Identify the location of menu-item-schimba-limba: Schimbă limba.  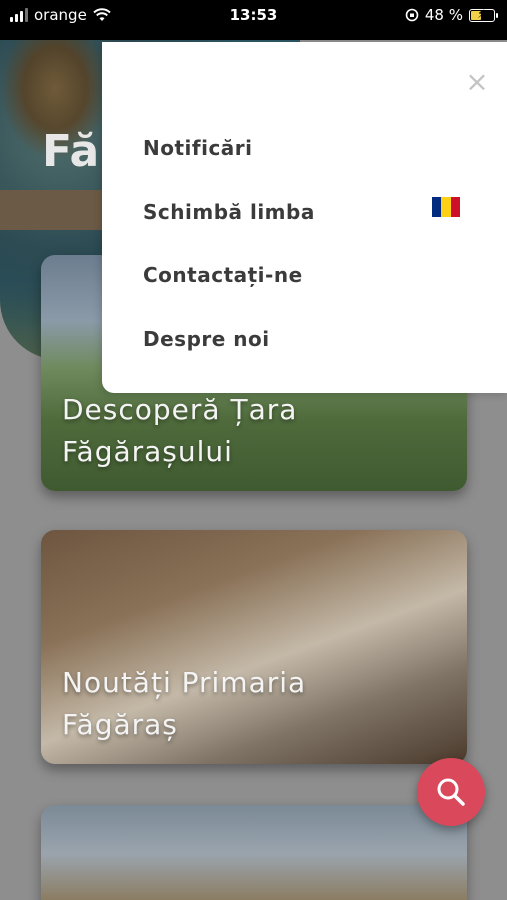
(229, 212).